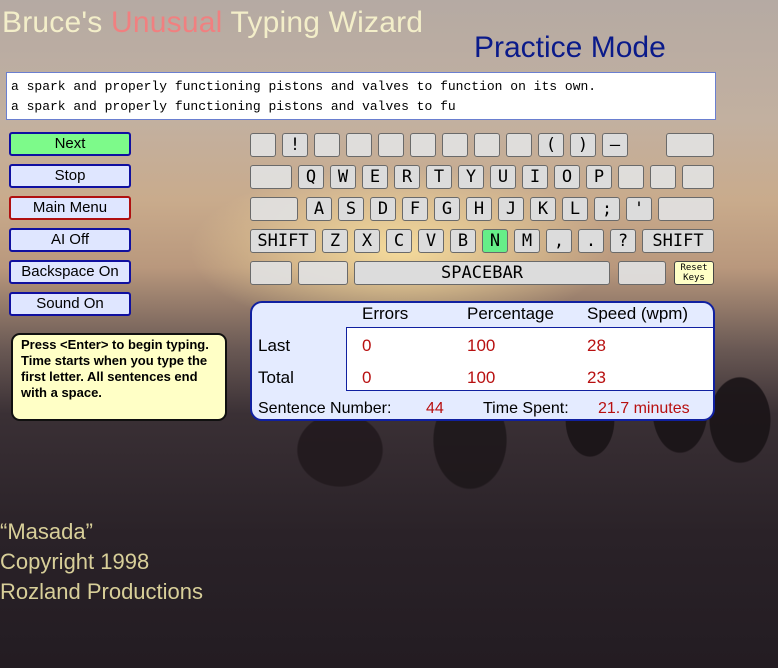 The image size is (778, 668). What do you see at coordinates (583, 145) in the screenshot?
I see `key-symbol: )` at bounding box center [583, 145].